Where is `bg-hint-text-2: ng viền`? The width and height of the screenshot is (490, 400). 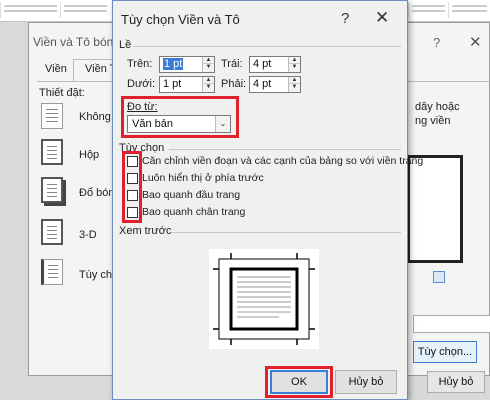 bg-hint-text-2: ng viền is located at coordinates (433, 121).